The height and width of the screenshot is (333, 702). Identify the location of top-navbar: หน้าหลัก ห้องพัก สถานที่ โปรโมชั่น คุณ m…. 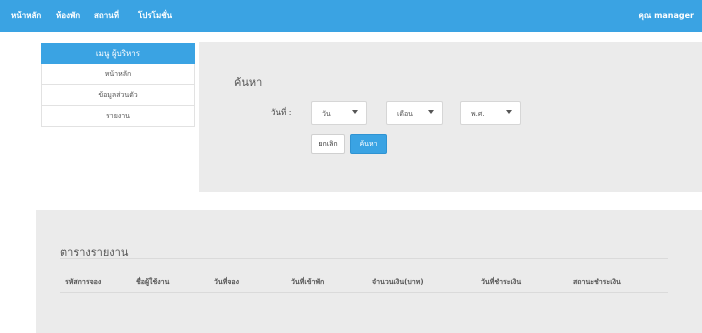
(351, 16).